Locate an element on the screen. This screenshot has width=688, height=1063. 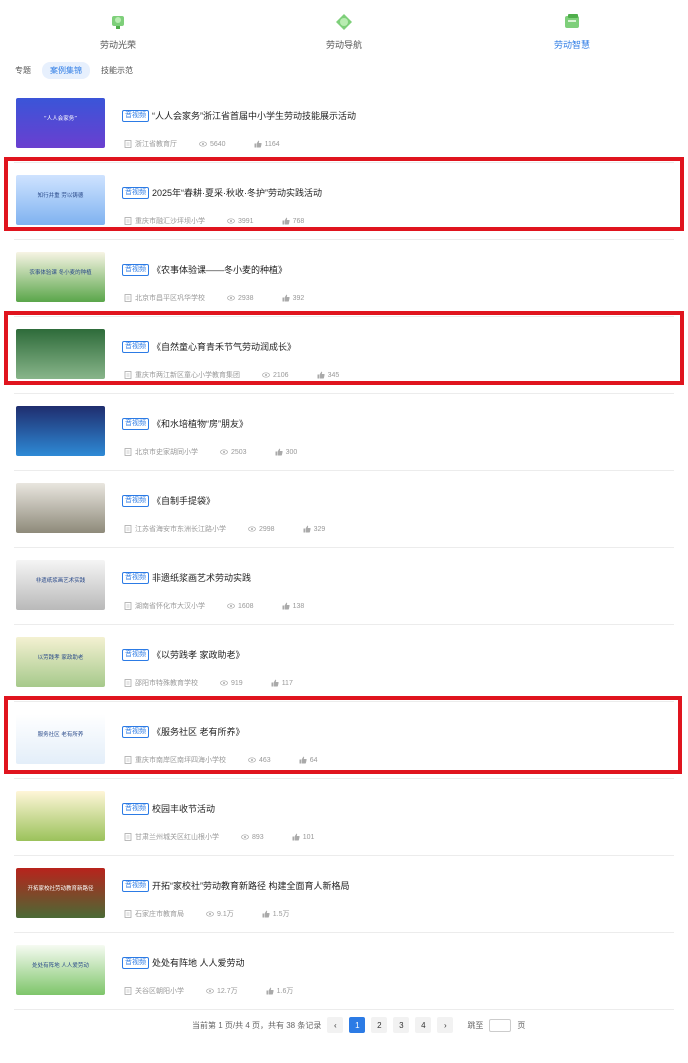
list-item: 音视频 《和水培植物“房”朋友》 北京市史家胡同小学 2503 300 is located at coordinates (344, 432).